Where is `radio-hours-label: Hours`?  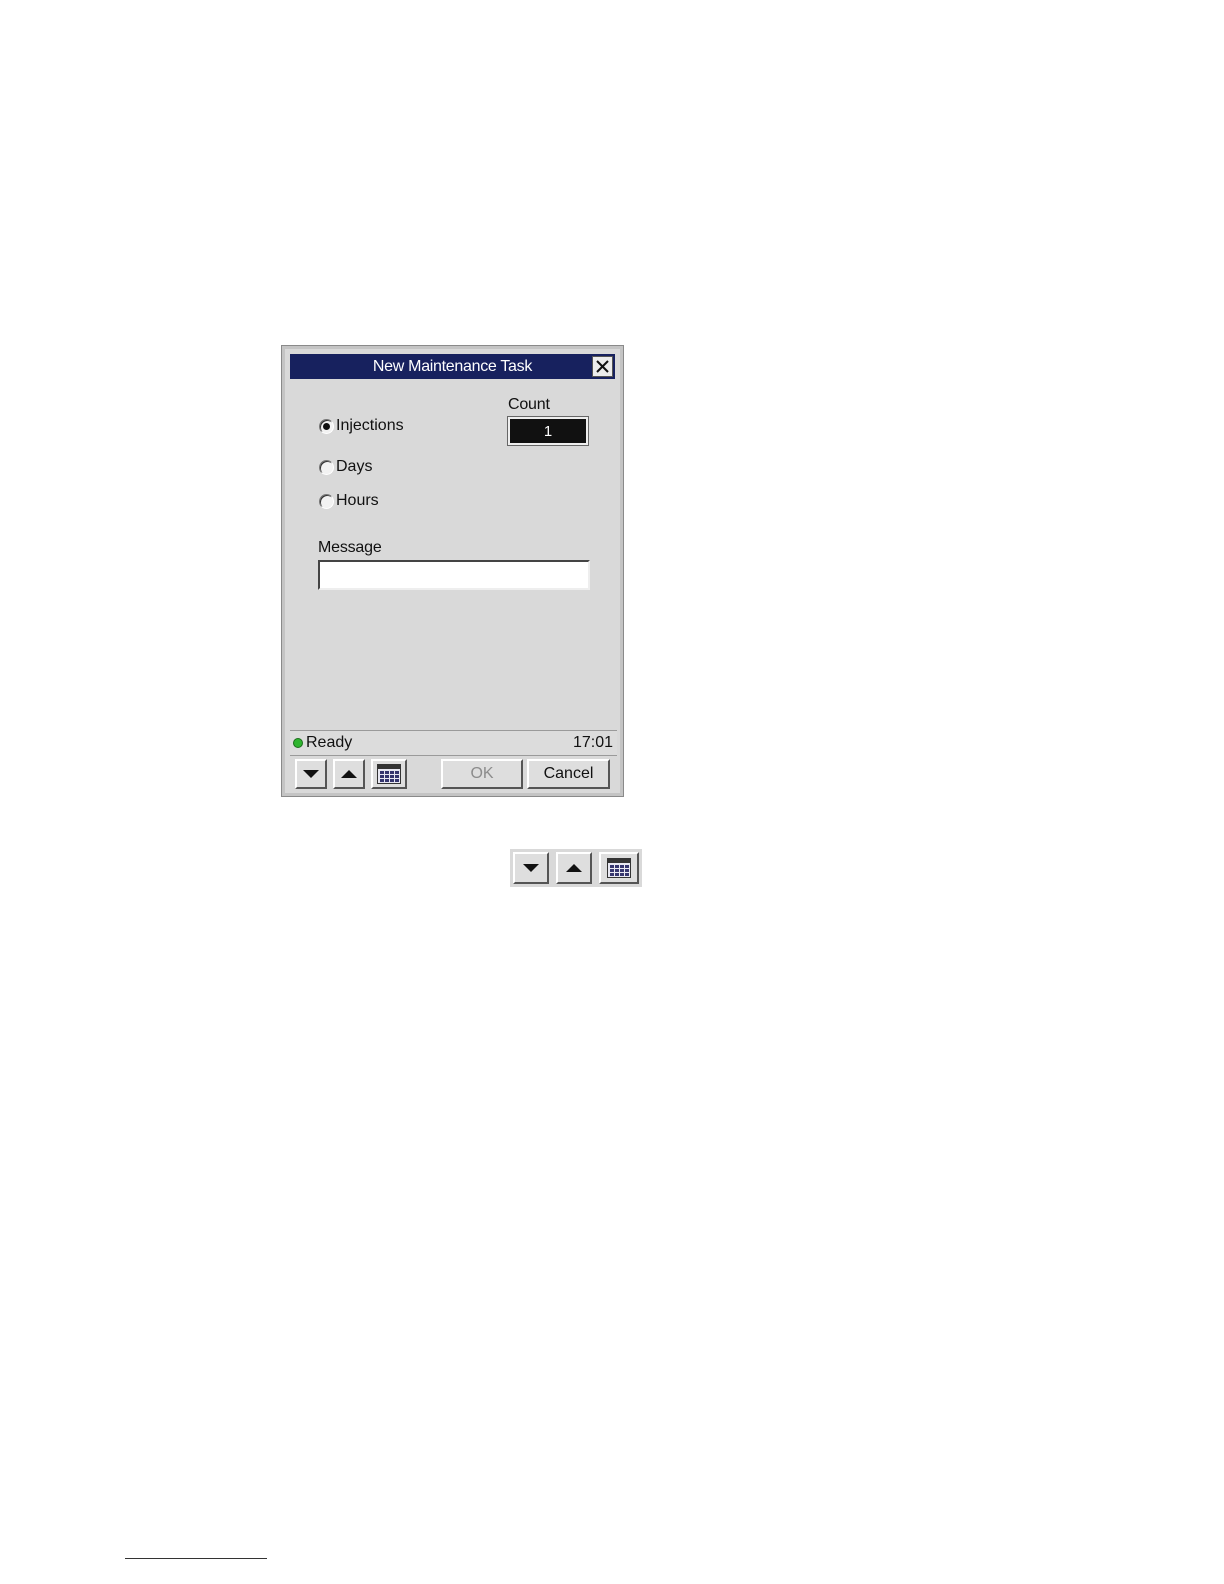
radio-hours-label: Hours is located at coordinates (357, 500).